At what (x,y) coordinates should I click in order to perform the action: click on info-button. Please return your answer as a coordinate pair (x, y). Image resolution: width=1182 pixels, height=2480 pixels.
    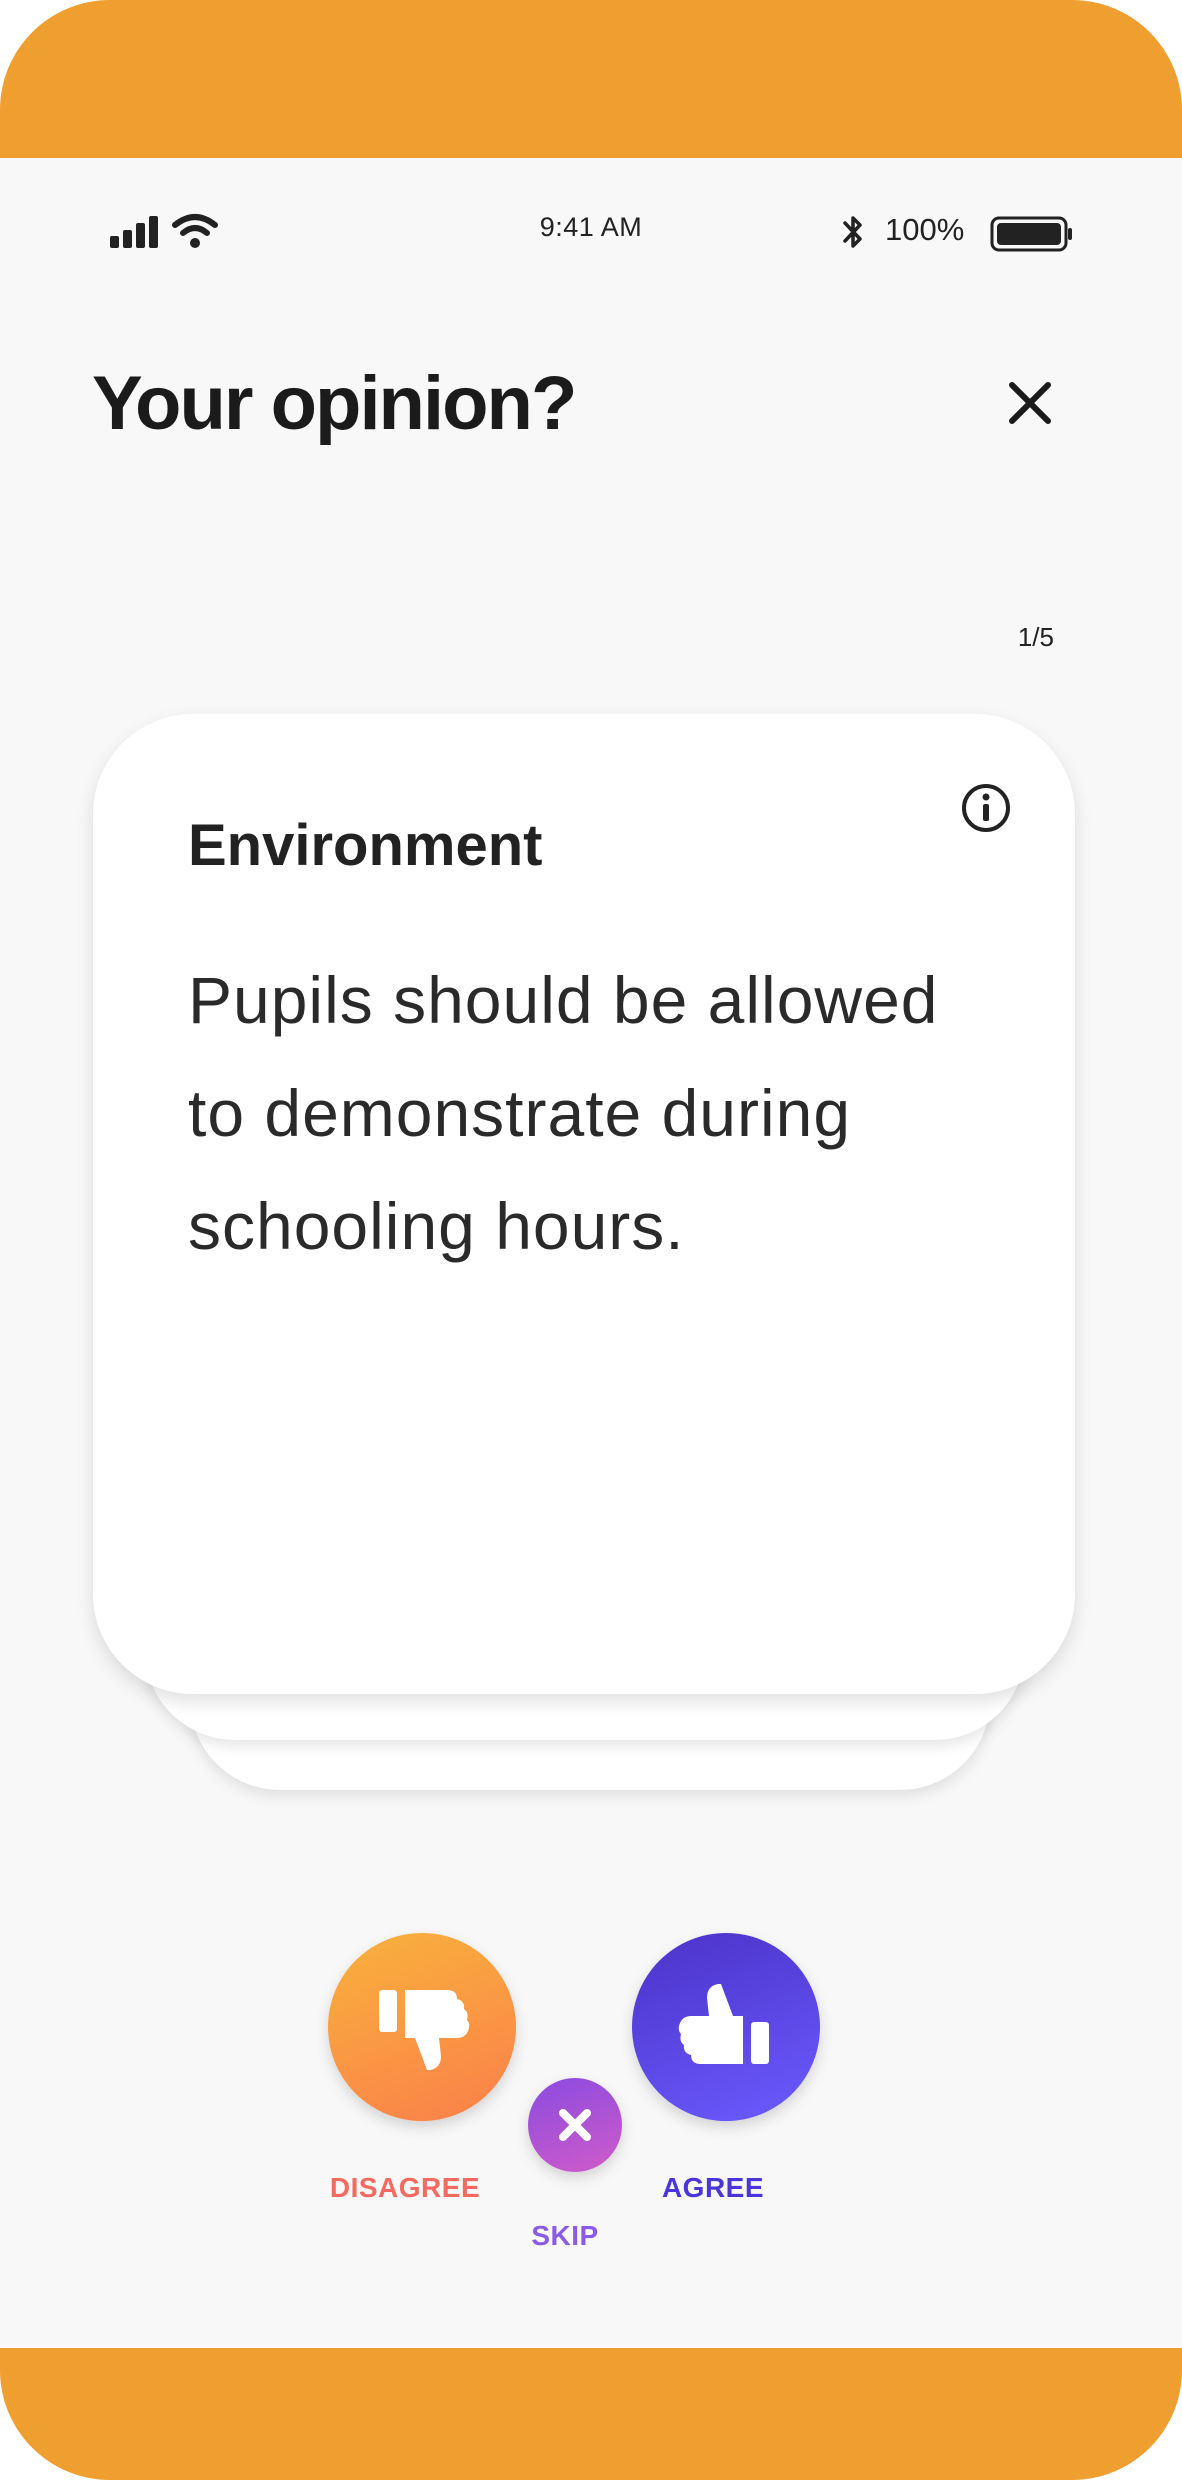
    Looking at the image, I should click on (986, 808).